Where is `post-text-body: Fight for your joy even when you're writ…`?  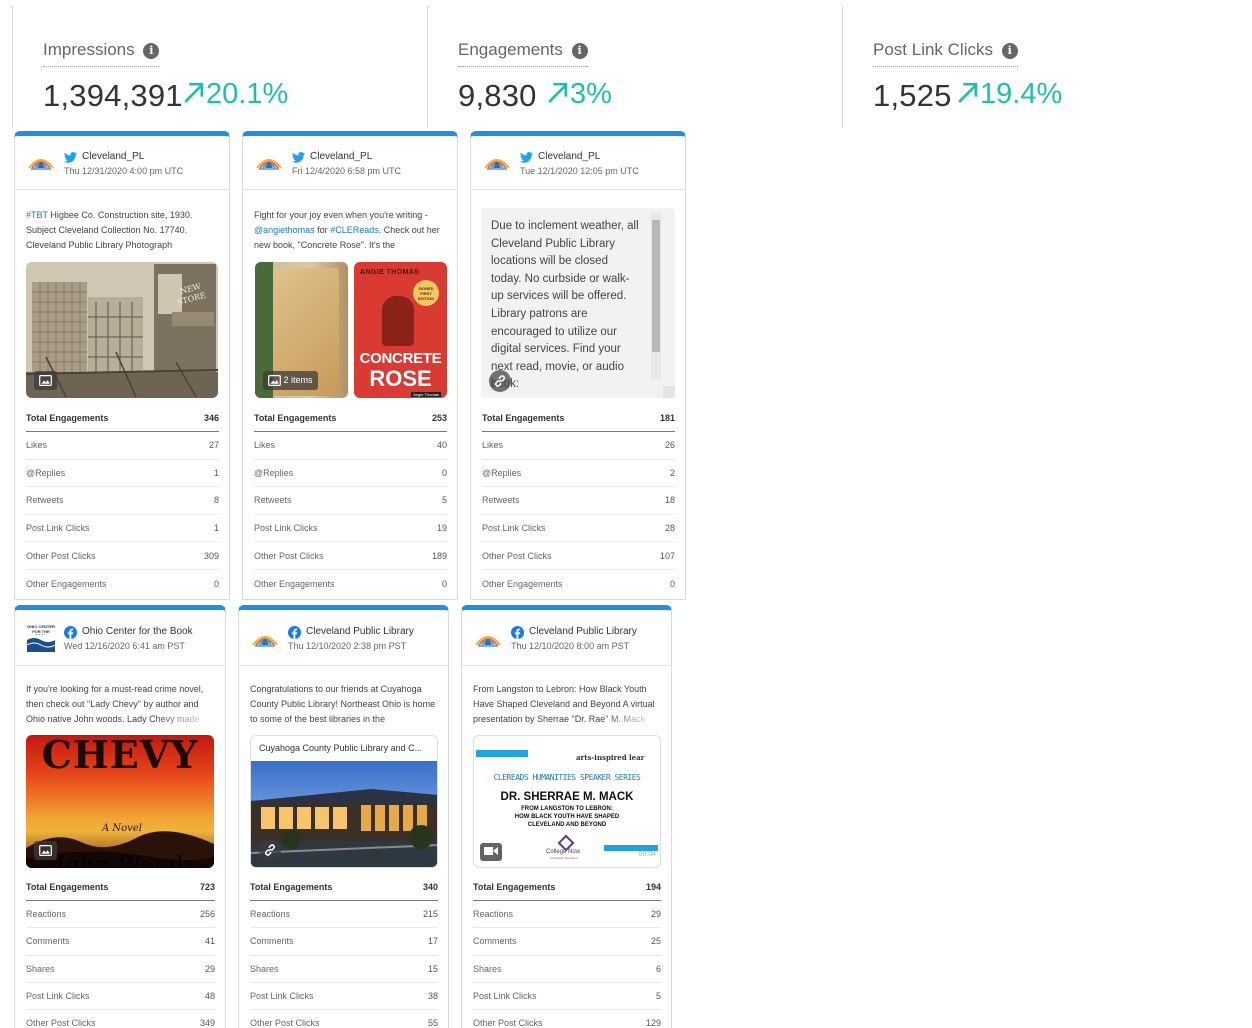 post-text-body: Fight for your joy even when you're writ… is located at coordinates (341, 215).